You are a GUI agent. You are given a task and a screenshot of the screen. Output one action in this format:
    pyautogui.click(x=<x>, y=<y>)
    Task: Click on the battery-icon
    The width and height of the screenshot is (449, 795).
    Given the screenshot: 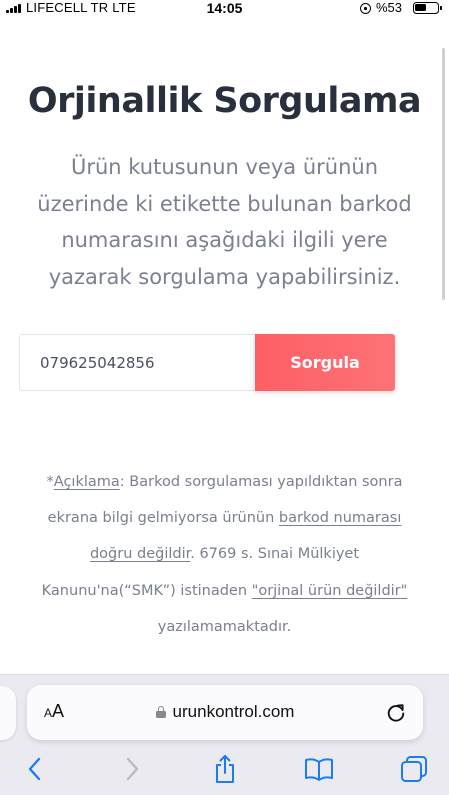 What is the action you would take?
    pyautogui.click(x=427, y=8)
    